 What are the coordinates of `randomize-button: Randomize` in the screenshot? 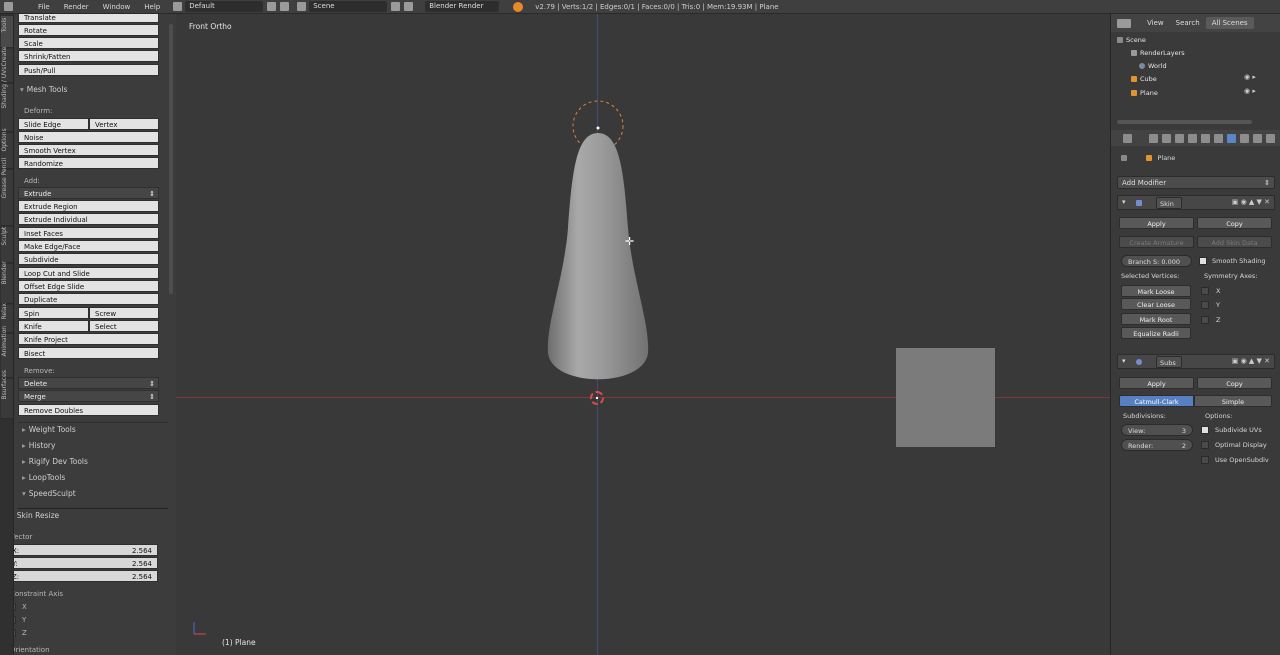 It's located at (88, 163).